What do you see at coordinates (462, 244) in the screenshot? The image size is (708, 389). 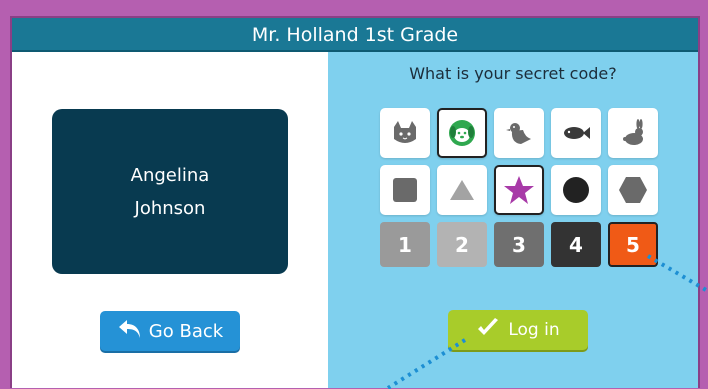 I see `number-tile-2: 2` at bounding box center [462, 244].